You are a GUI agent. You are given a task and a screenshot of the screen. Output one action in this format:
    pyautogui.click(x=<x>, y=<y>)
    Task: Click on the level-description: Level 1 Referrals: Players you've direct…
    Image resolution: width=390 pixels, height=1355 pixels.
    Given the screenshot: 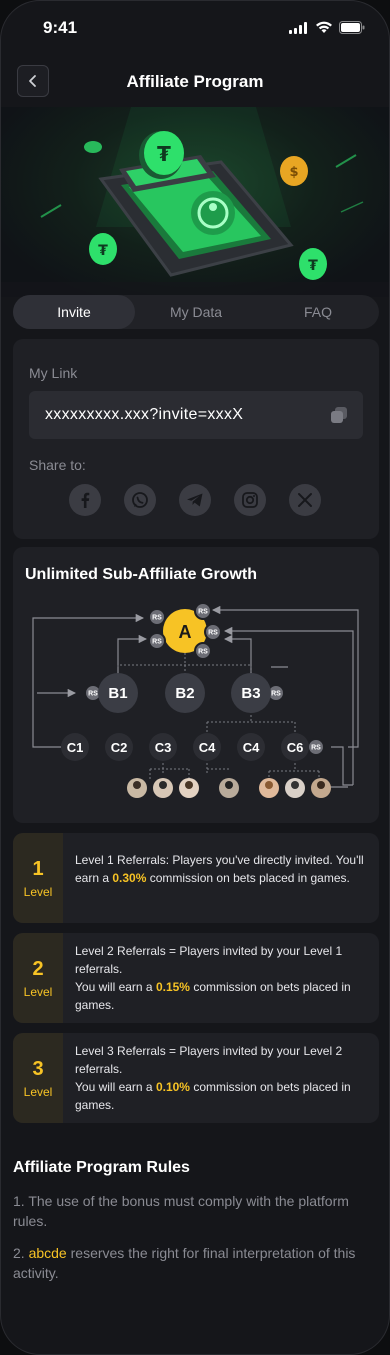 What is the action you would take?
    pyautogui.click(x=220, y=869)
    